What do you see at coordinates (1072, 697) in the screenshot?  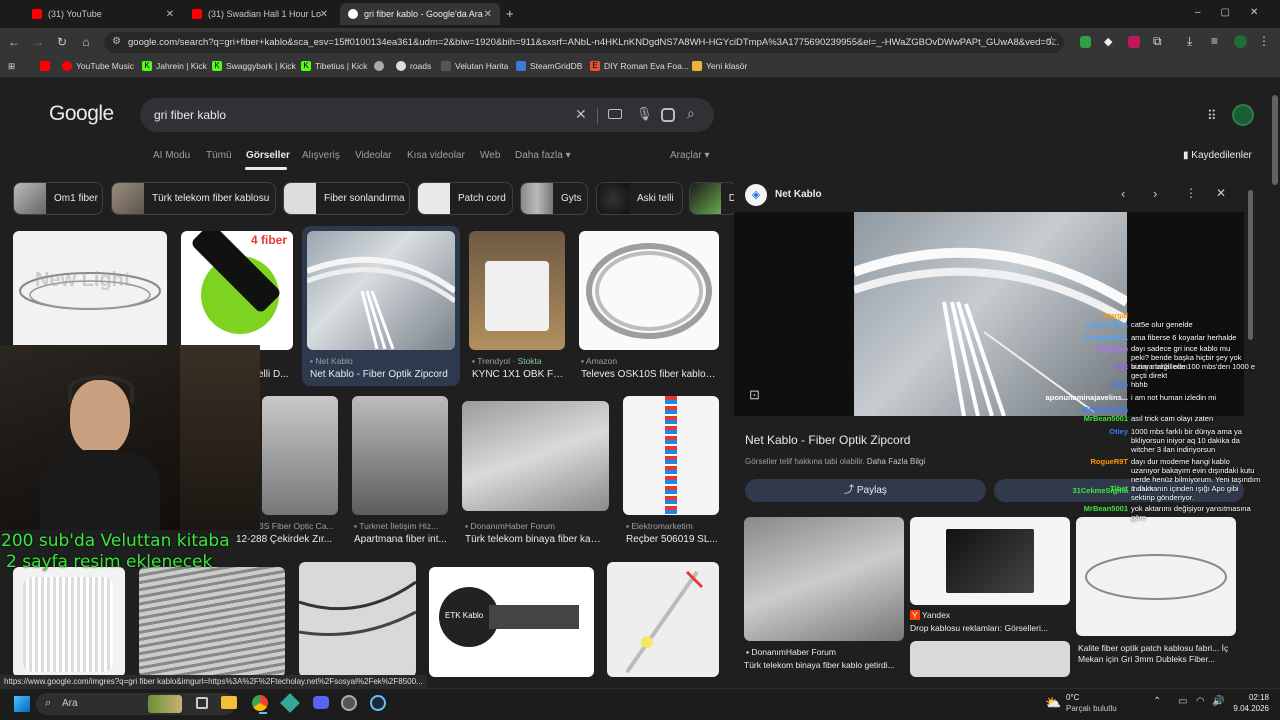 I see `weather-temp: 0°C` at bounding box center [1072, 697].